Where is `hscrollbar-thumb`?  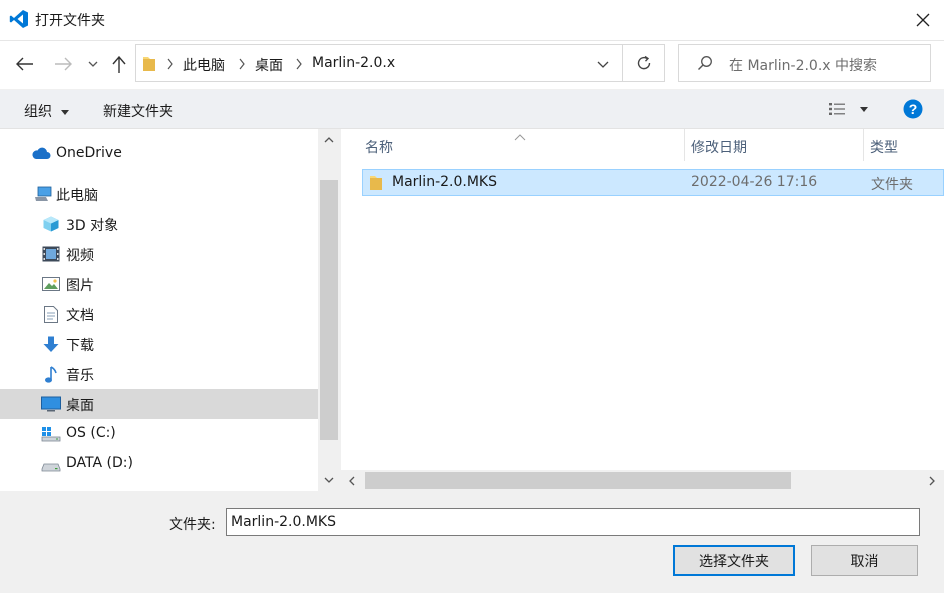
hscrollbar-thumb is located at coordinates (578, 480).